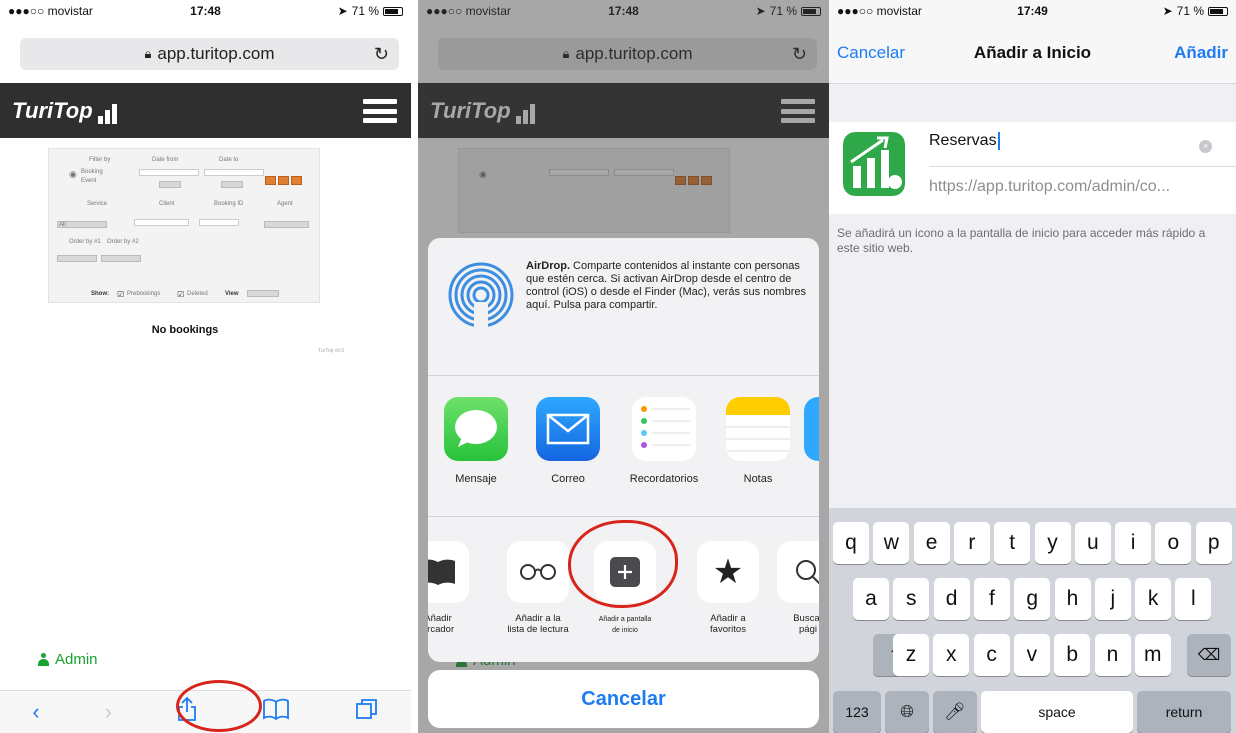 The width and height of the screenshot is (1236, 733). What do you see at coordinates (907, 712) in the screenshot?
I see `globe-key: 🌐︎` at bounding box center [907, 712].